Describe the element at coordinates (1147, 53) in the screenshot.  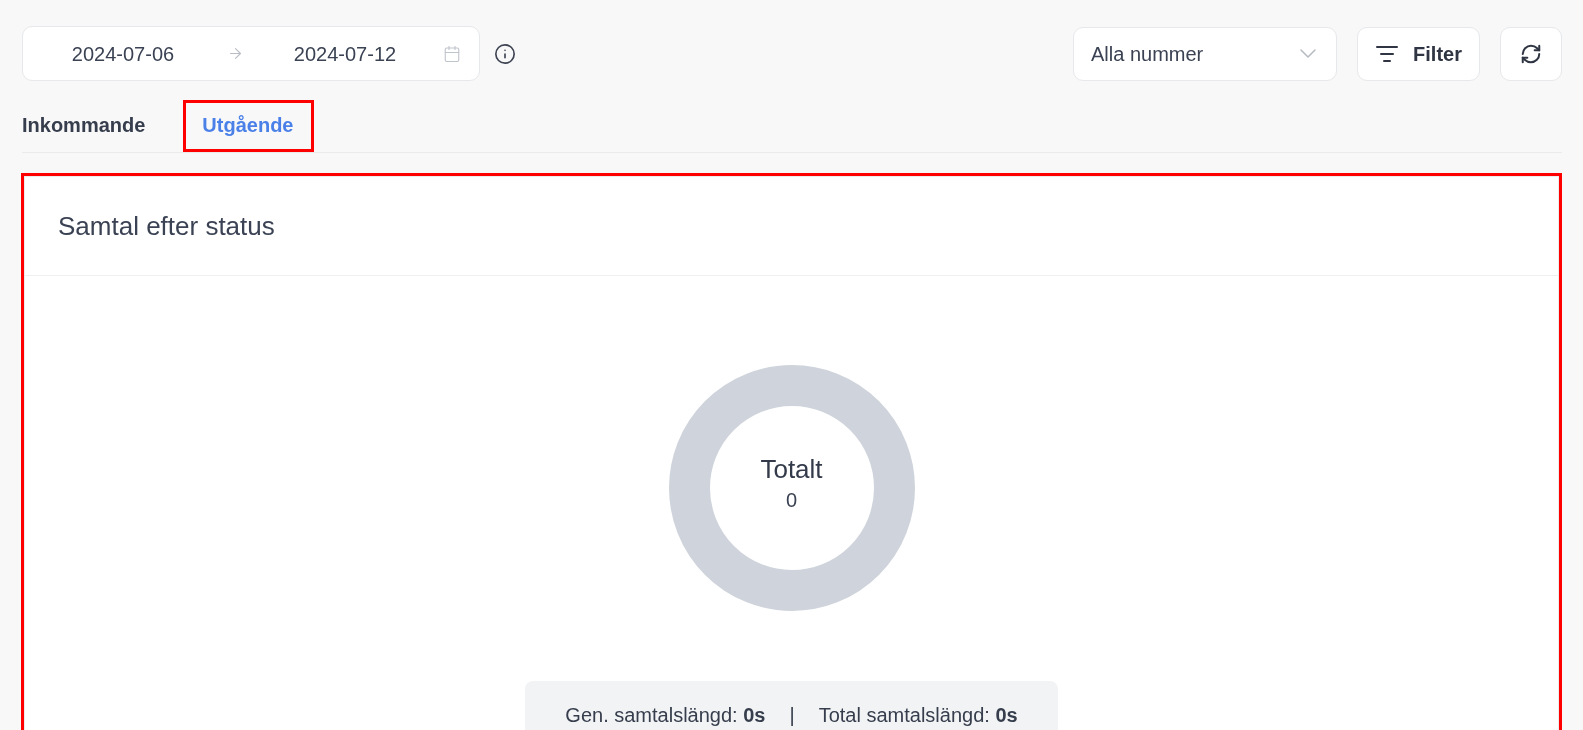
I see `select-value: Alla nummer` at that location.